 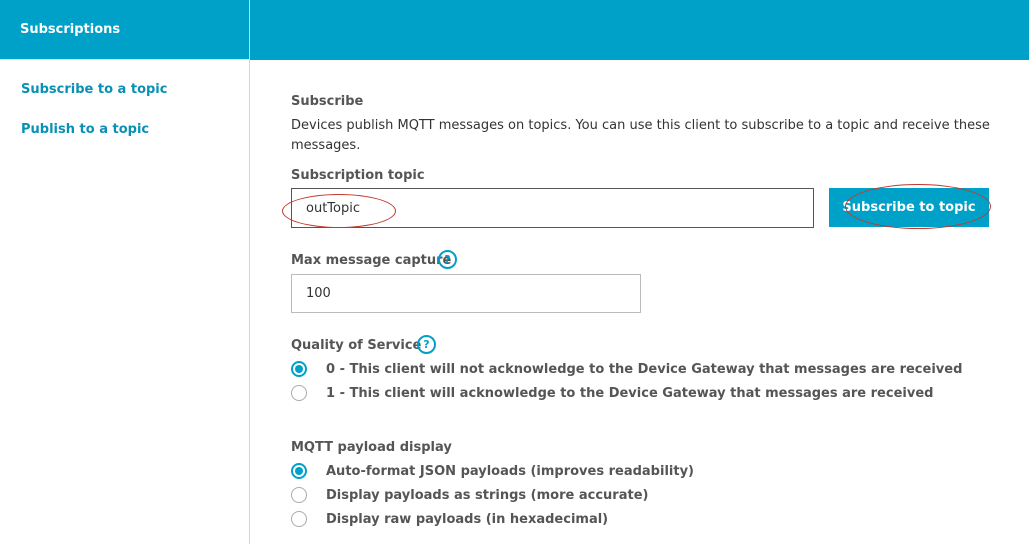 I want to click on max-capture-help-icon: ?, so click(x=447, y=259).